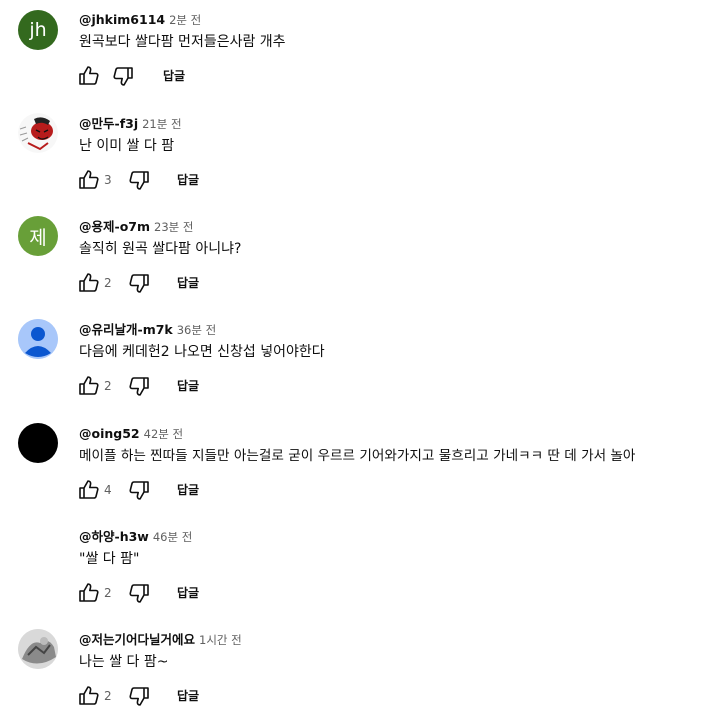 The image size is (710, 724). Describe the element at coordinates (355, 153) in the screenshot. I see `comment-item: @만두-f3j 21분 전 난 이미 쌀 다 팜 3 답글` at that location.